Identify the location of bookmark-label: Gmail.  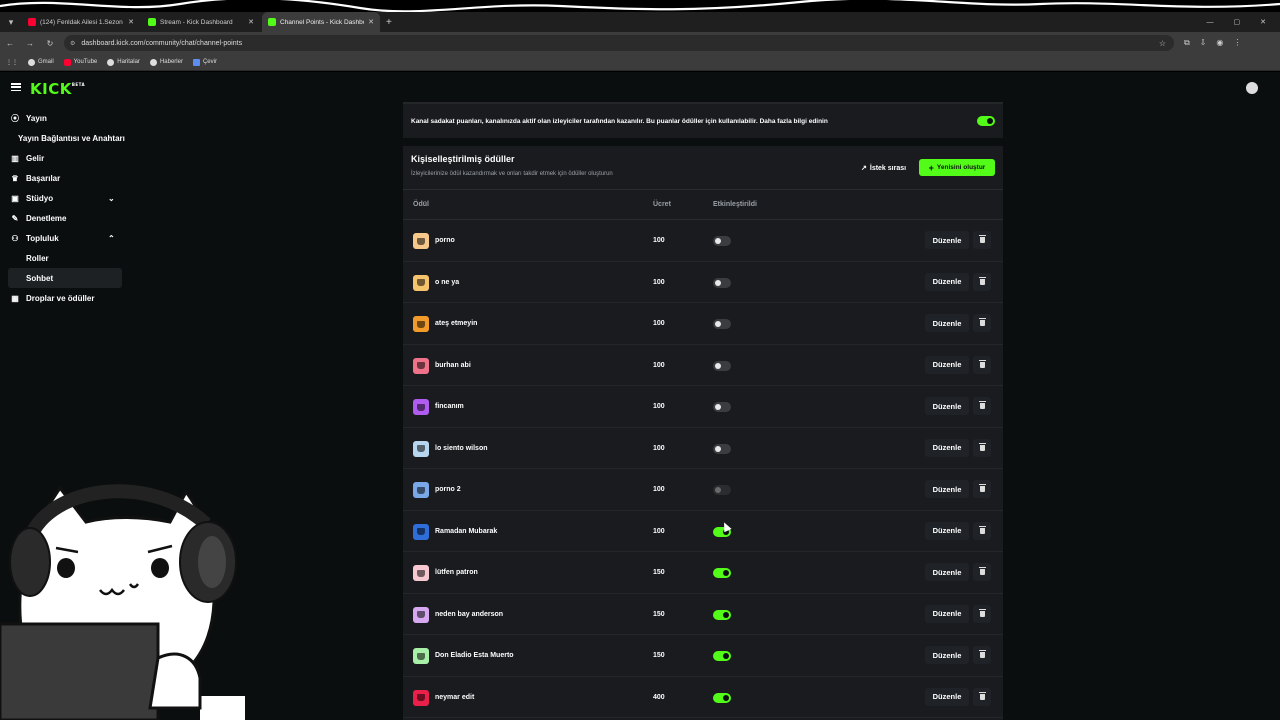
(46, 62).